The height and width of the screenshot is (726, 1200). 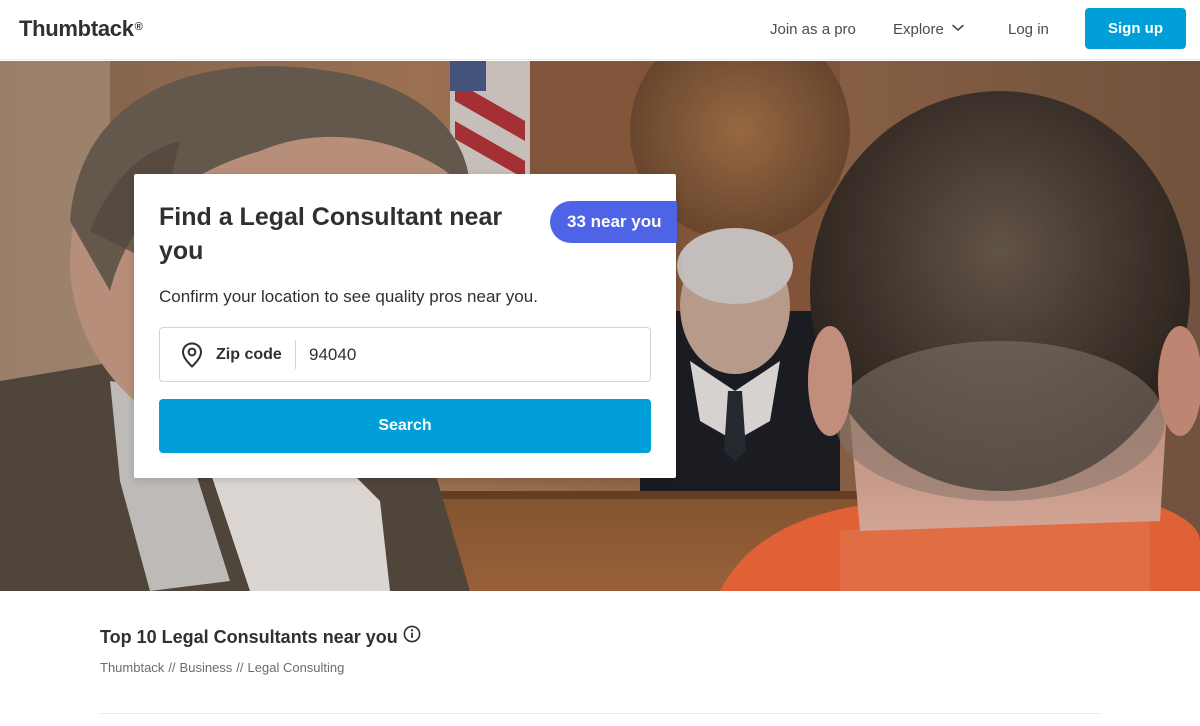 What do you see at coordinates (206, 667) in the screenshot?
I see `breadcrumb-business: Business` at bounding box center [206, 667].